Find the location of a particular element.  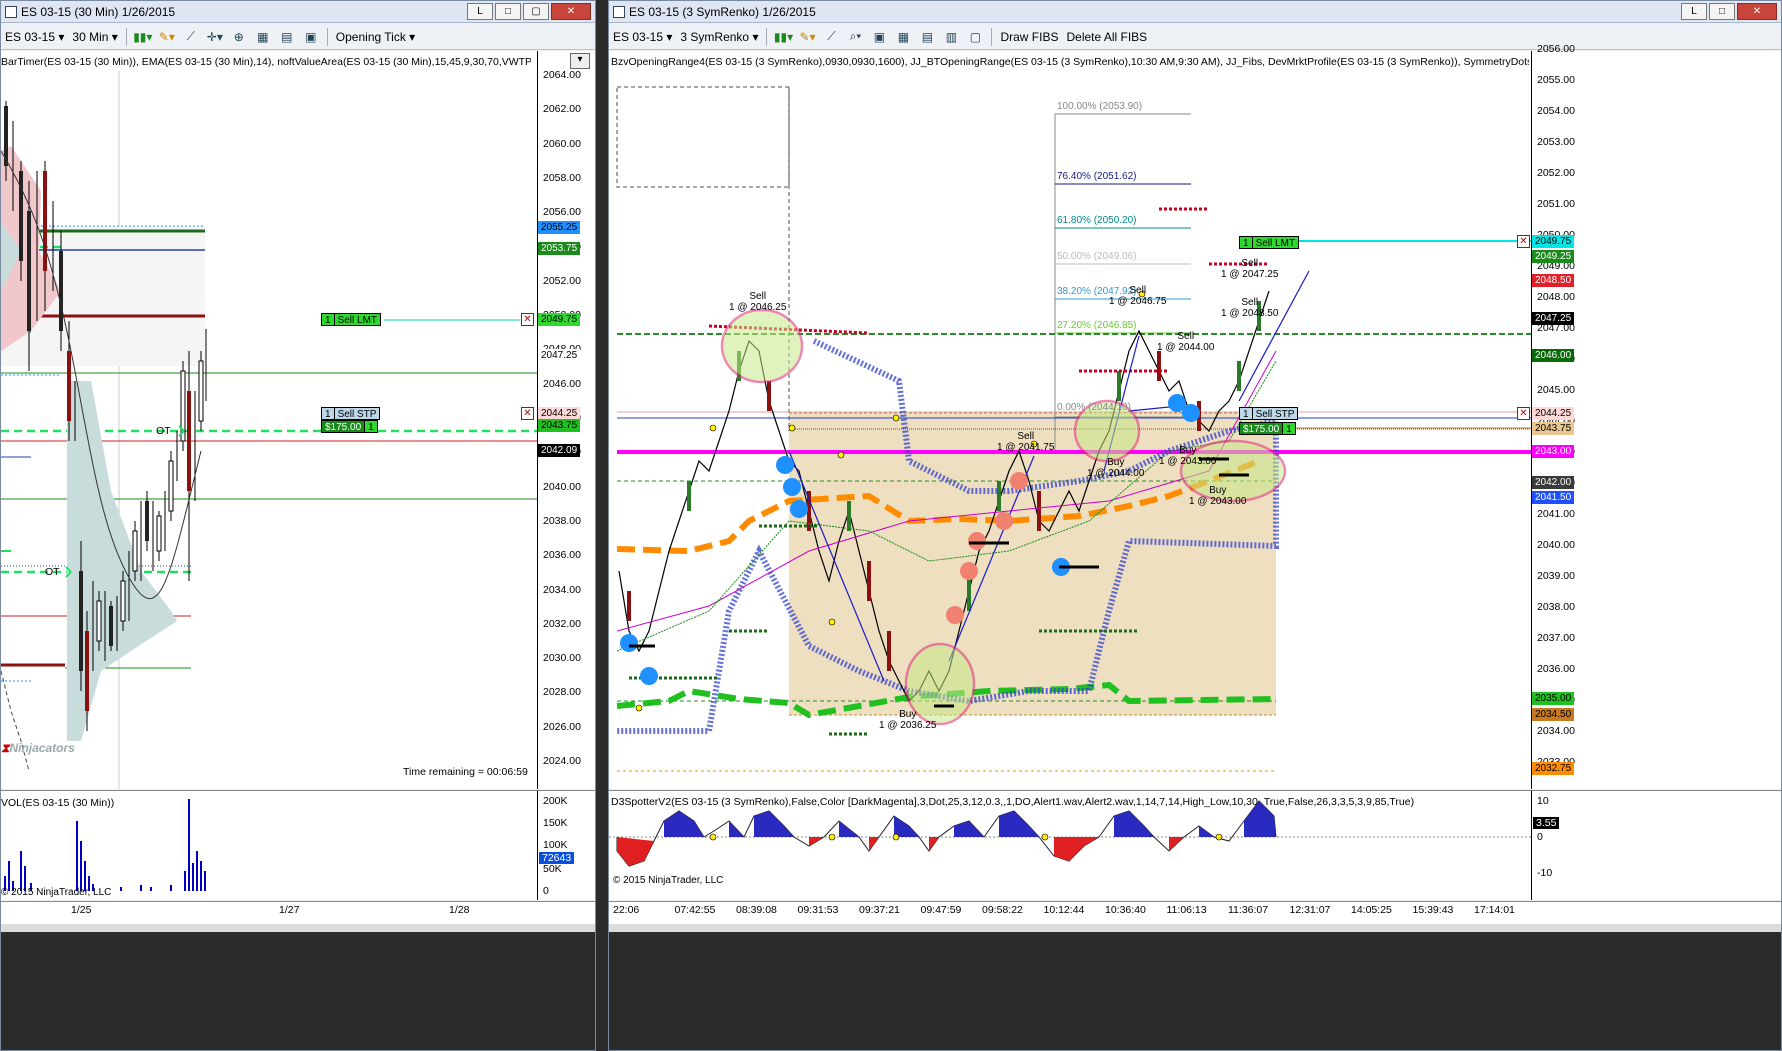

annotation-fill: 1 @ 2046.75 is located at coordinates (1138, 301).